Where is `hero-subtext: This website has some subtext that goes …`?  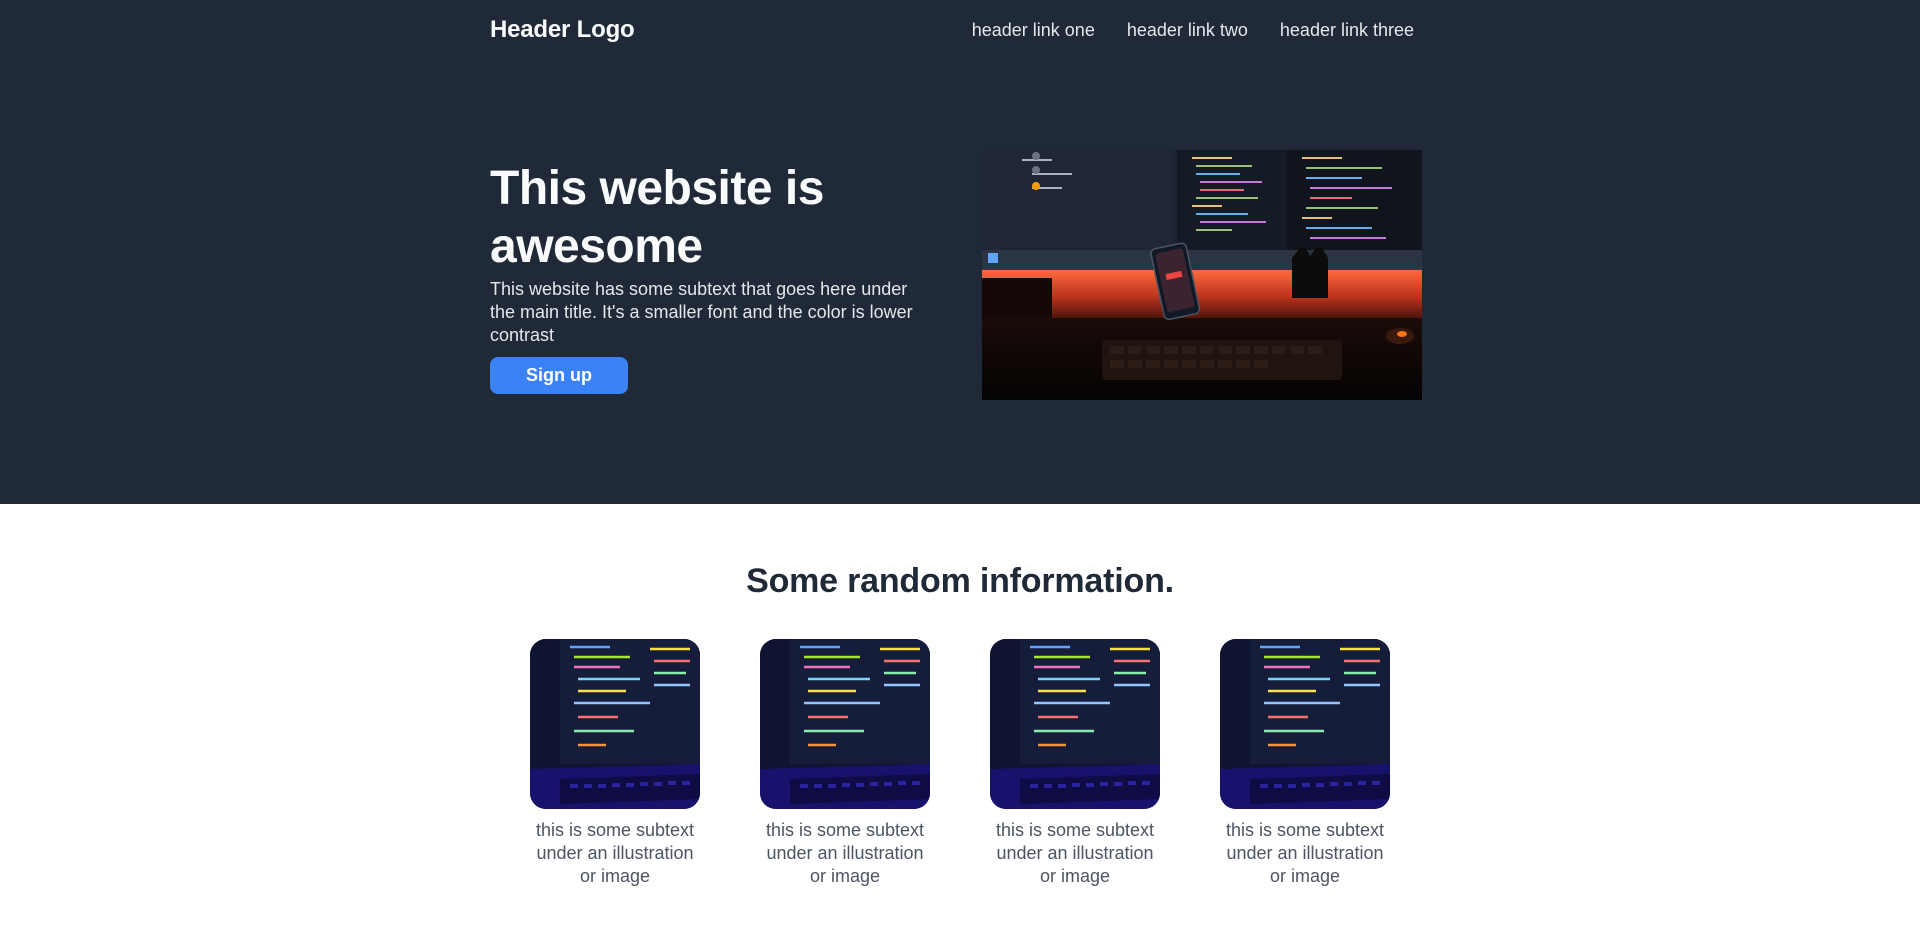 hero-subtext: This website has some subtext that goes … is located at coordinates (701, 312).